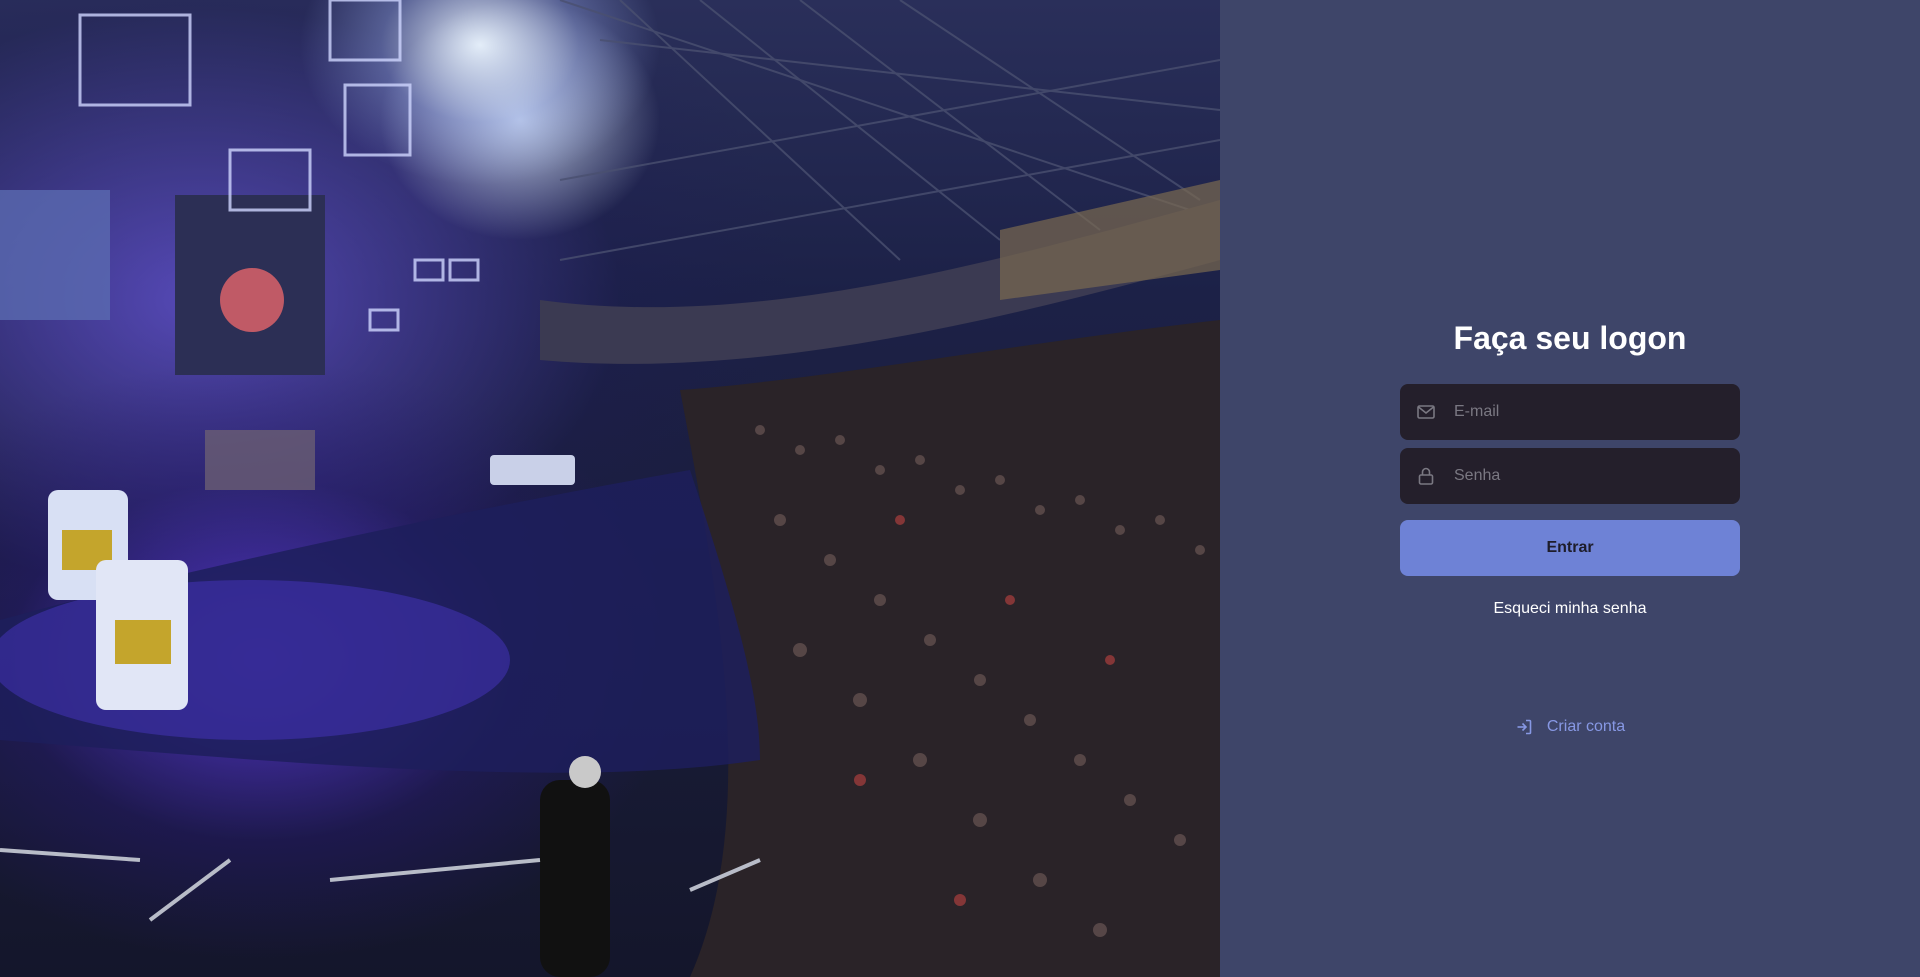 This screenshot has width=1920, height=977. What do you see at coordinates (1524, 727) in the screenshot?
I see `log-in-icon` at bounding box center [1524, 727].